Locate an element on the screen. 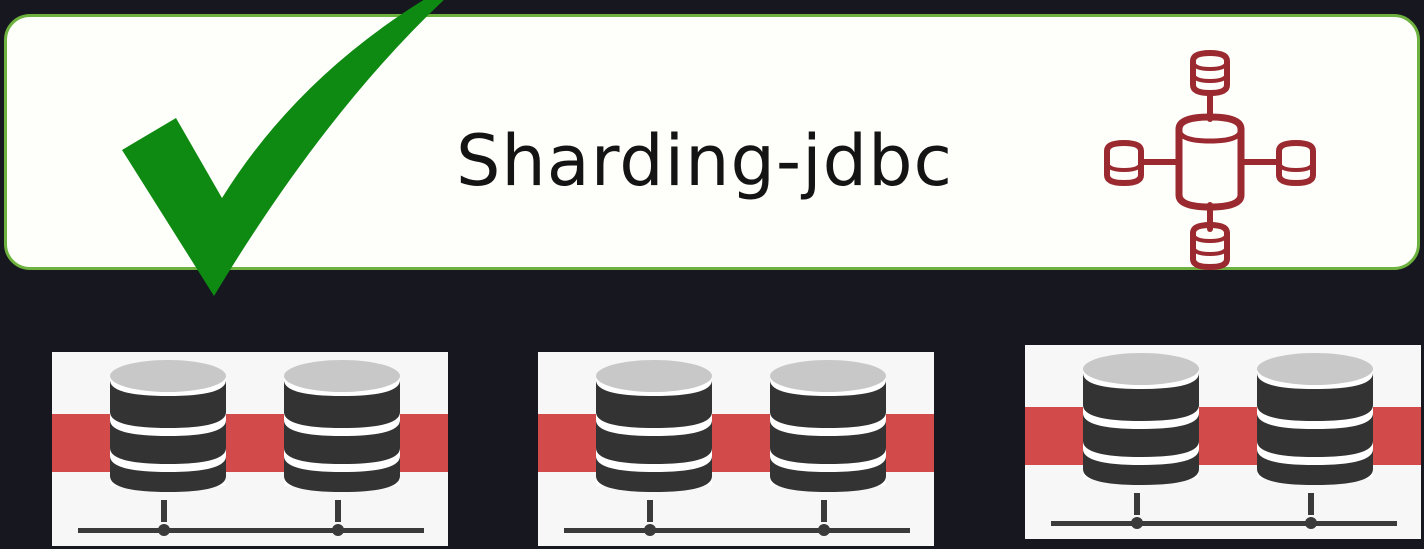 This screenshot has width=1424, height=549. distributed-database-icon is located at coordinates (1210, 160).